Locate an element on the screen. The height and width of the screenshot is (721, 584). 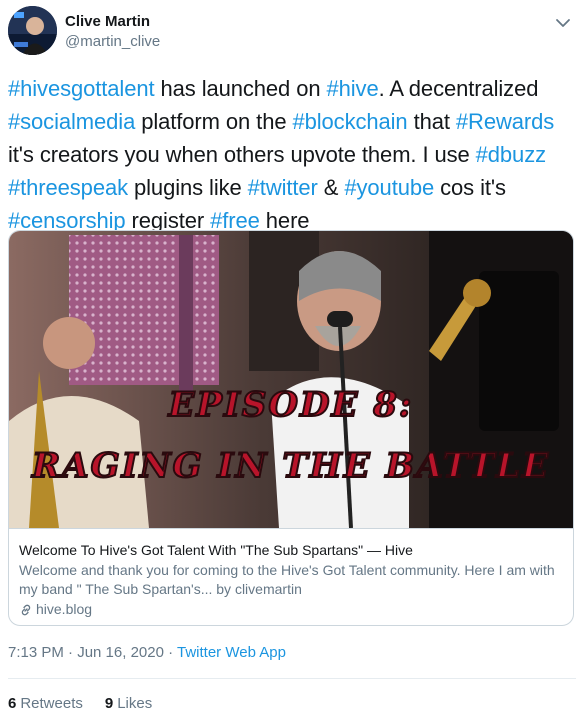
hashtag-link: #youtube is located at coordinates (389, 187).